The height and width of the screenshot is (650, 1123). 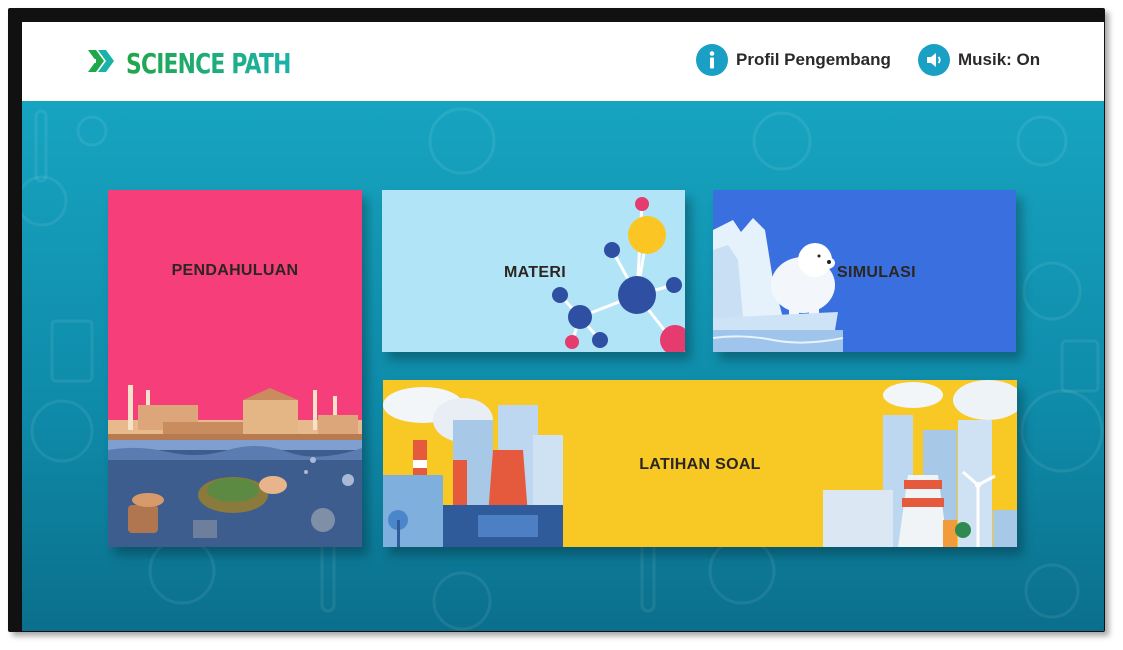 What do you see at coordinates (934, 60) in the screenshot?
I see `speaker-icon` at bounding box center [934, 60].